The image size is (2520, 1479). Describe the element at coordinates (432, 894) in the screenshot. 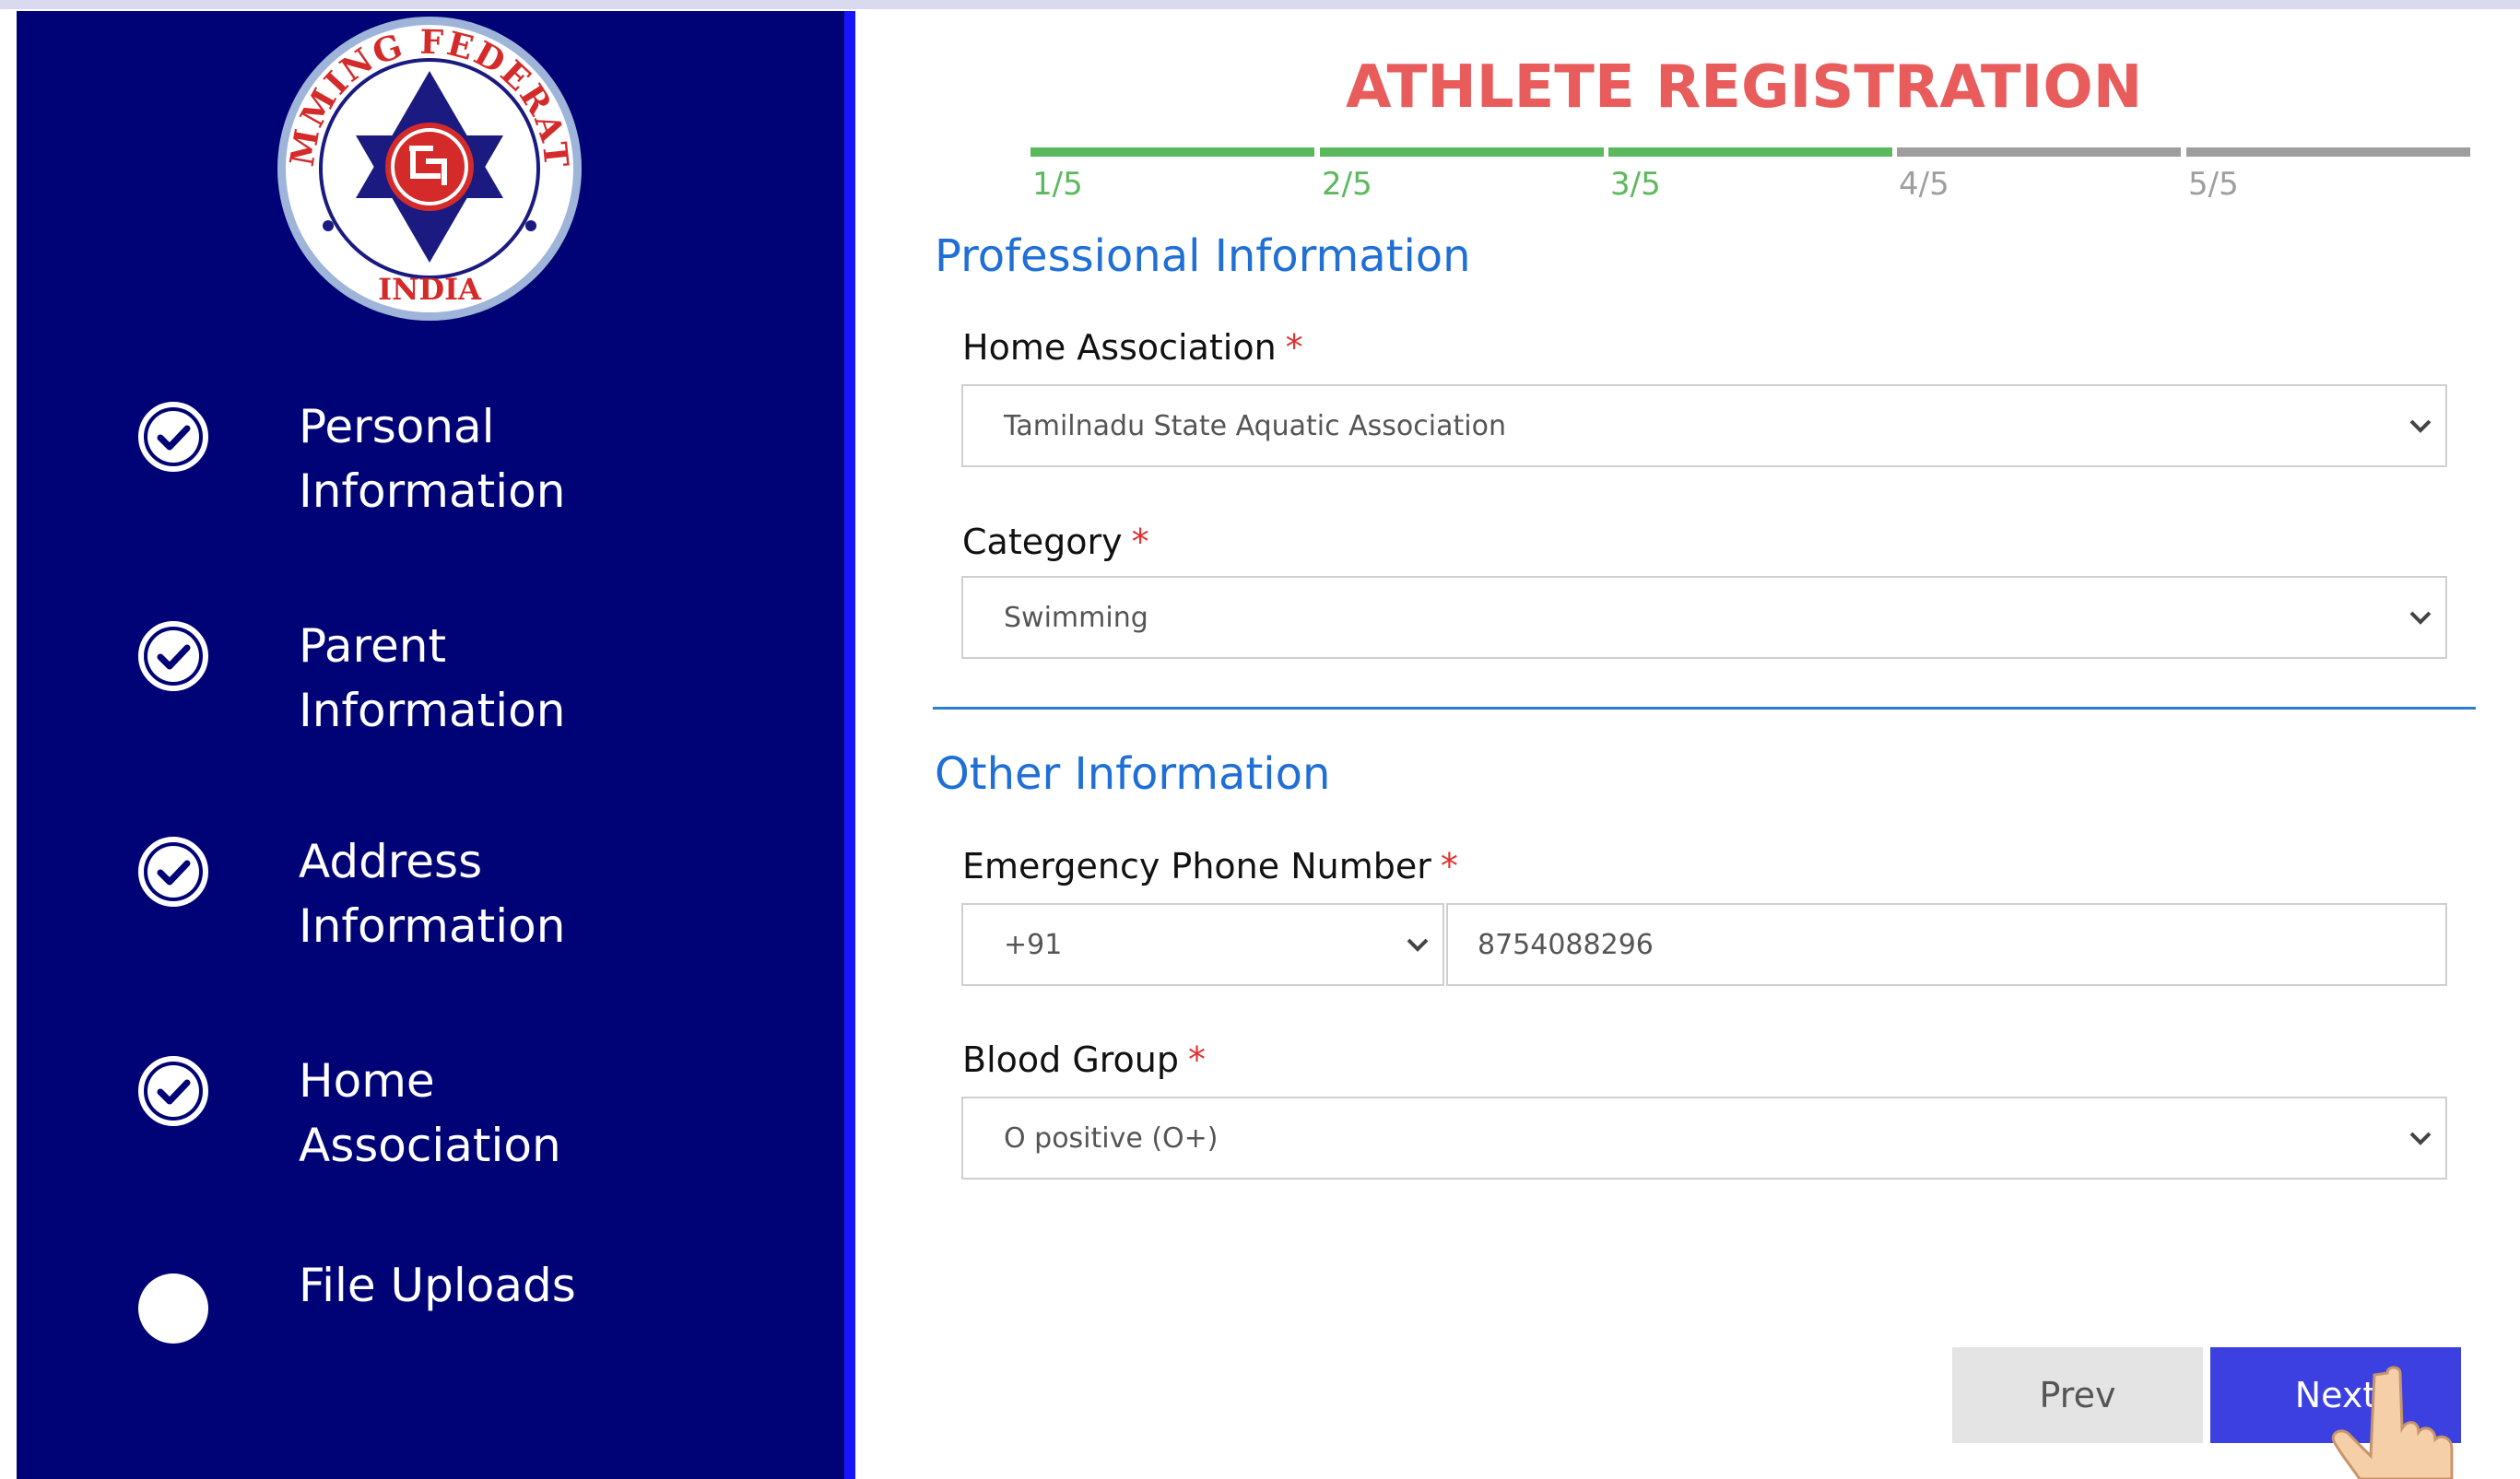

I see `sidebar-step-label: Address Information` at that location.